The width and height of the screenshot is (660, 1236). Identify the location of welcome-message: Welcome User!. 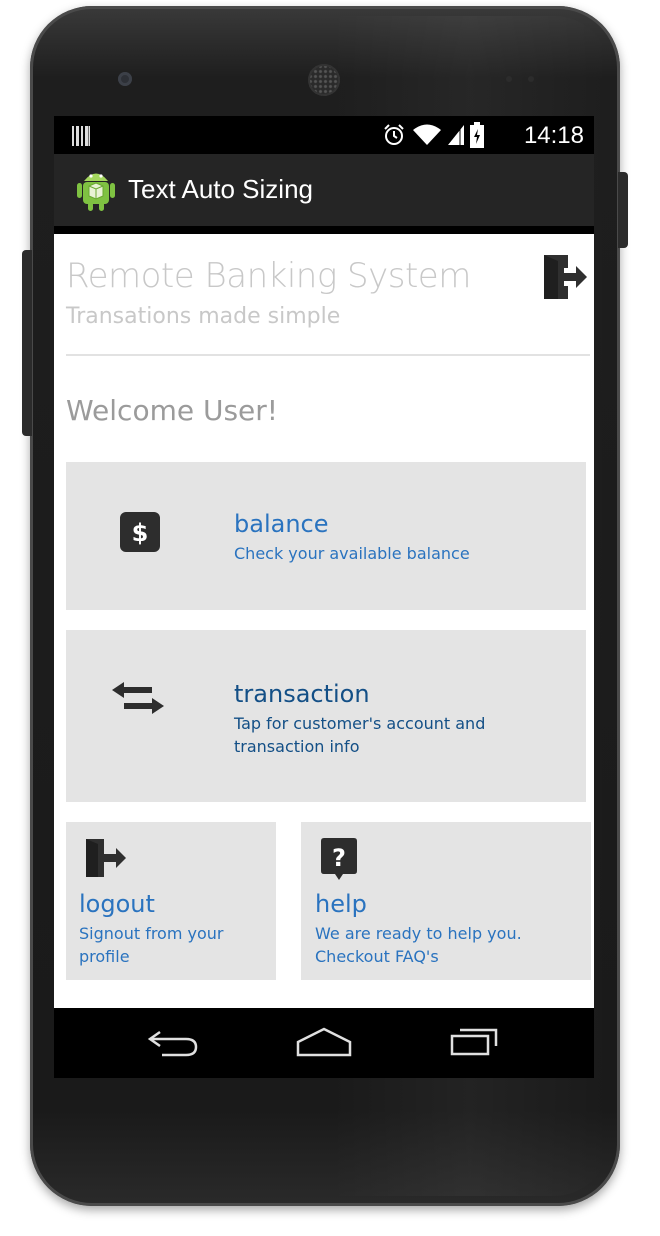
(172, 410).